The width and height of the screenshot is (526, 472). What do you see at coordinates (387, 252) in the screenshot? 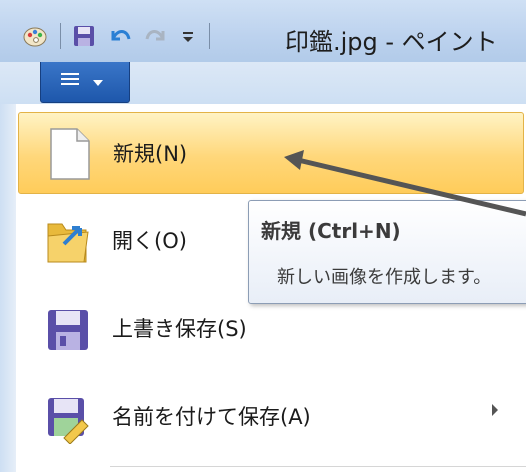
I see `tooltip: 新規 (Ctrl+N) 新しい画像を作成します。` at bounding box center [387, 252].